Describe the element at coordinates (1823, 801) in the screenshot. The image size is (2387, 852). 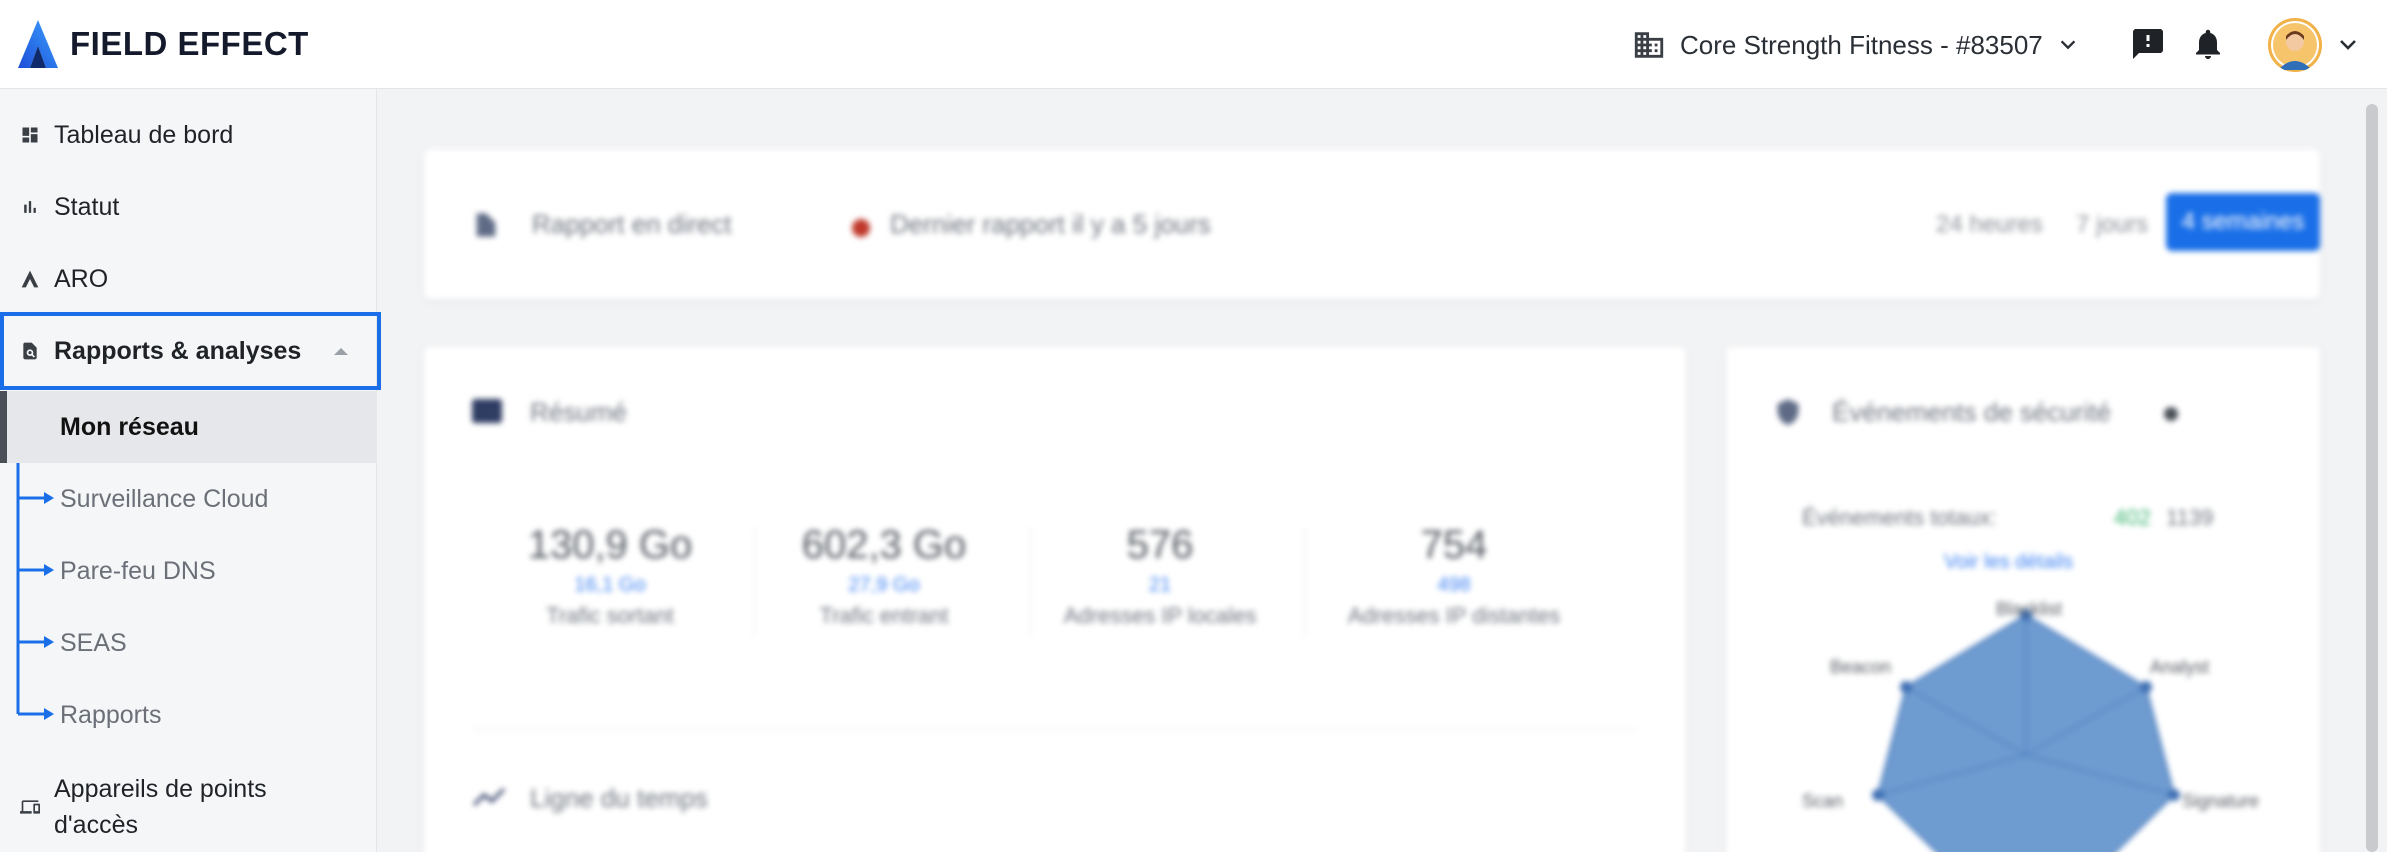
I see `radar-axis-label: Scan` at that location.